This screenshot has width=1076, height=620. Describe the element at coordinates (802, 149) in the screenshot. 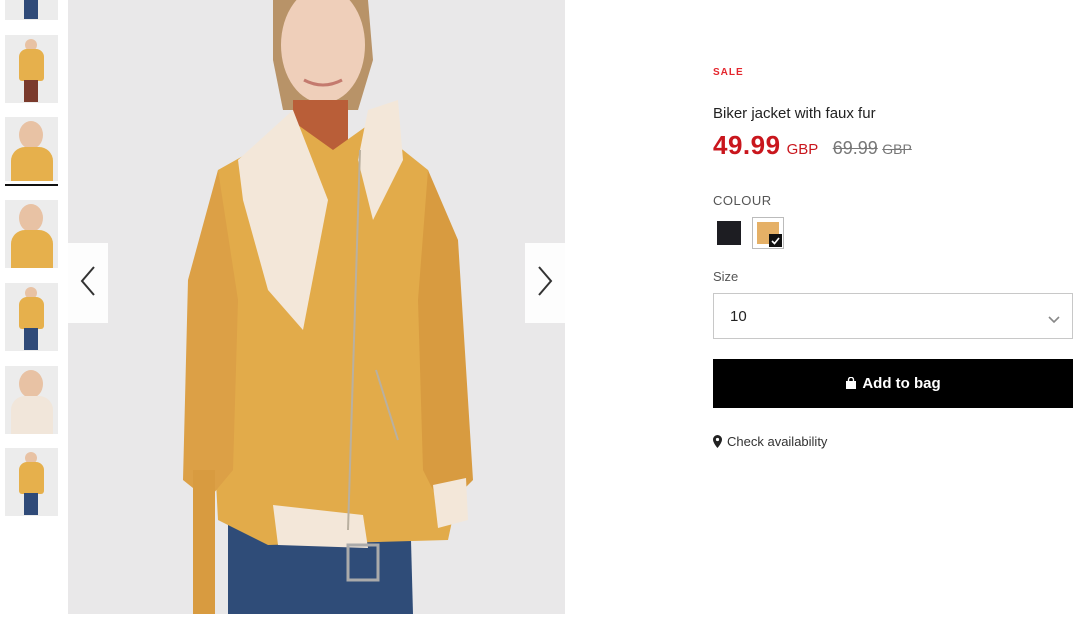

I see `current-price-currency: GBP` at that location.